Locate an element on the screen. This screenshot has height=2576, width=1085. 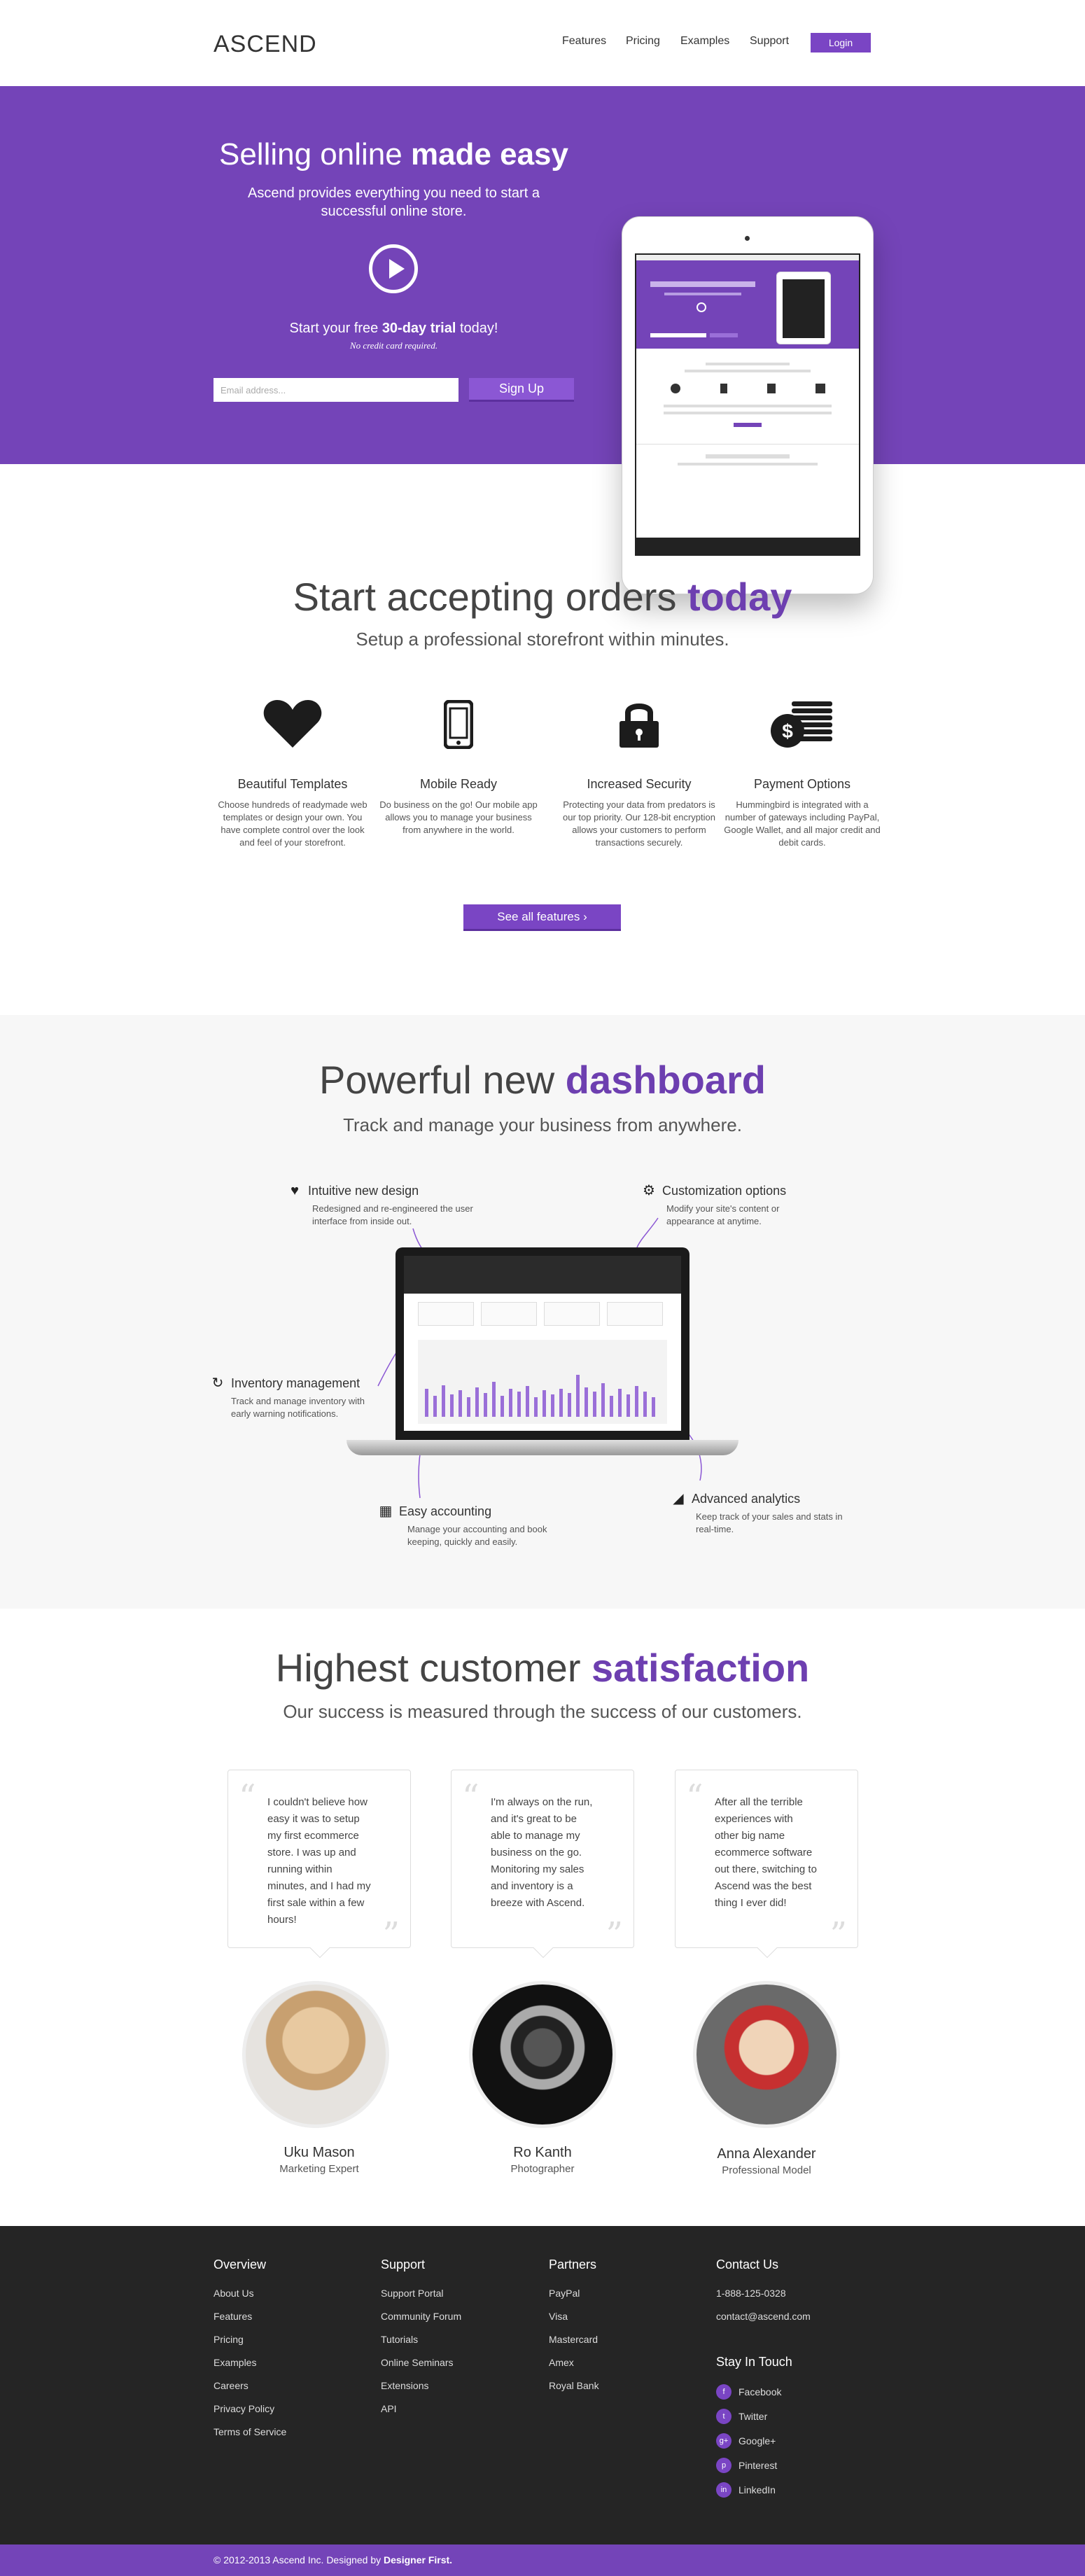
tablet-camera is located at coordinates (747, 238).